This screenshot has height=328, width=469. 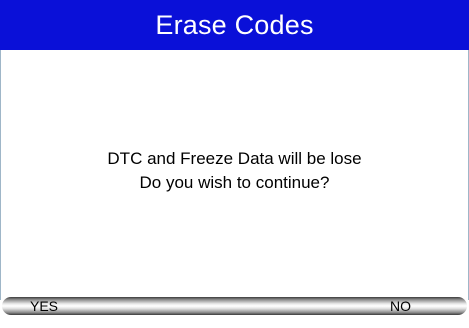 I want to click on message-line-1: DTC and Freeze Data will be lose, so click(x=234, y=158).